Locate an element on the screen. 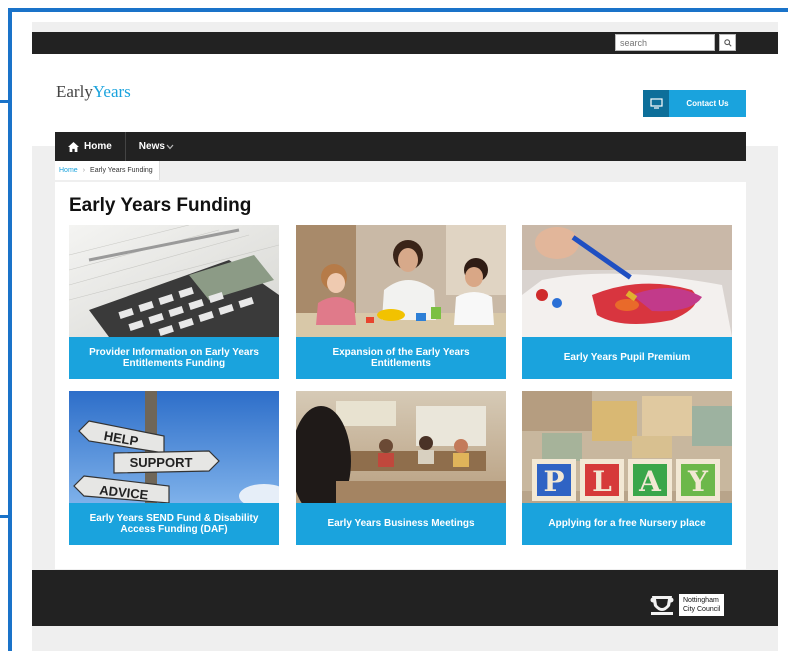 The height and width of the screenshot is (651, 788). home-icon is located at coordinates (73, 146).